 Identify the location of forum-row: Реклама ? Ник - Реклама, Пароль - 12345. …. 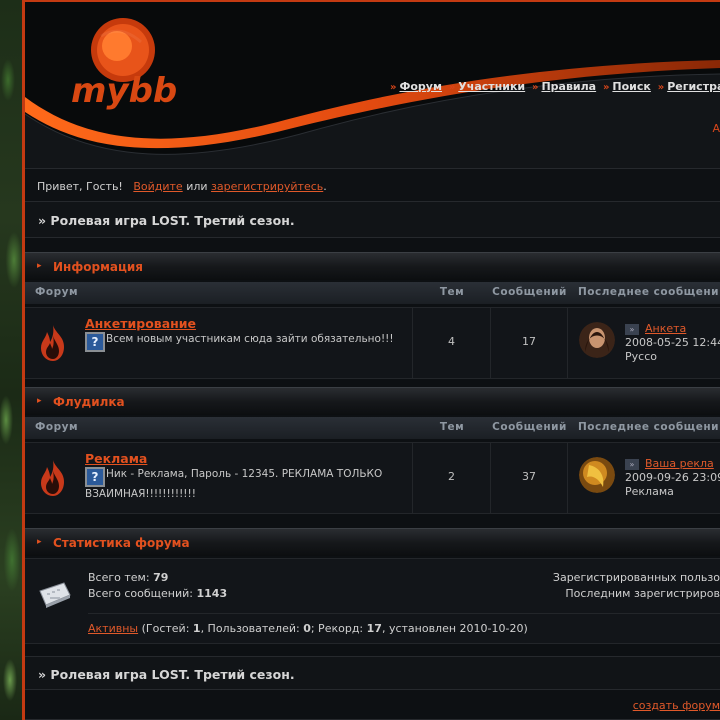
(372, 478).